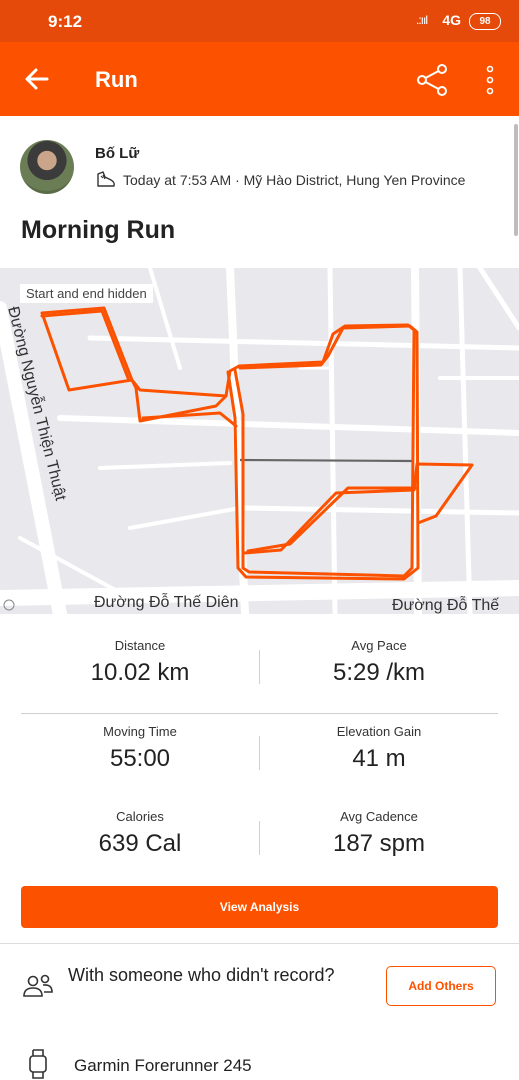  I want to click on status-time: 9:12, so click(65, 21).